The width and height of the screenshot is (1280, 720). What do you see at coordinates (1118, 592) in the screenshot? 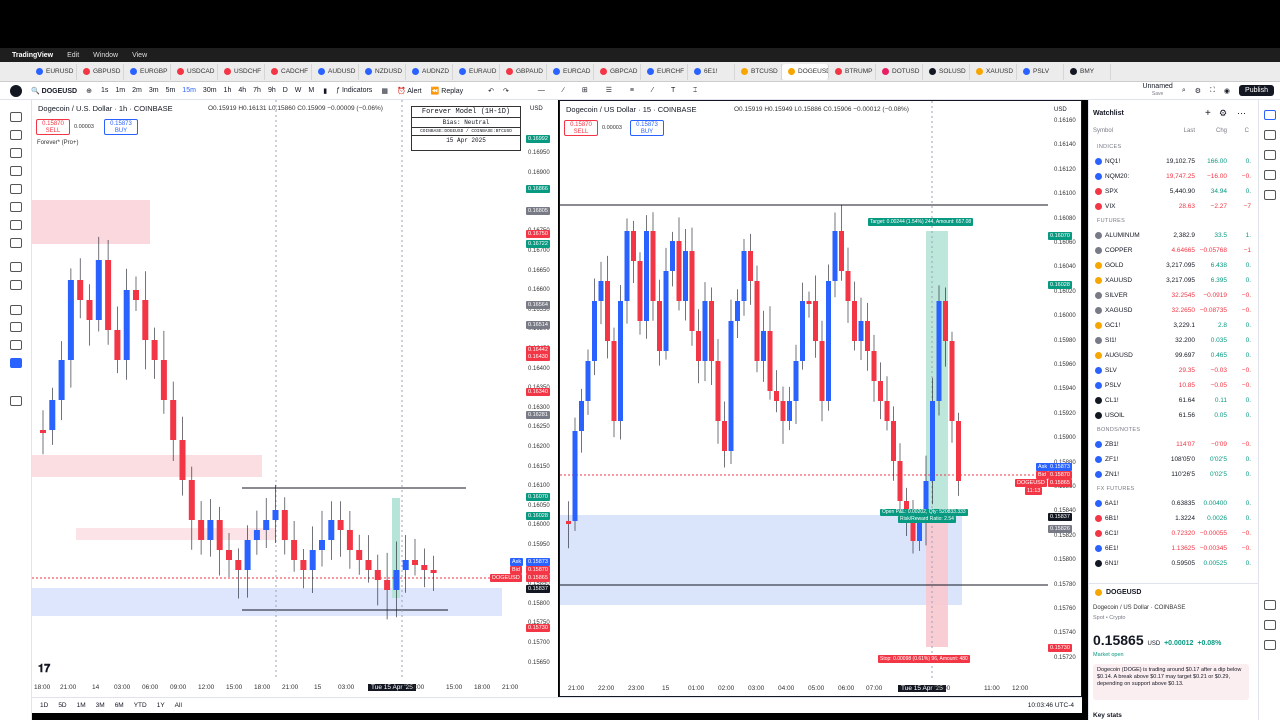
I see `detail-symbol: DOGEUSD` at bounding box center [1118, 592].